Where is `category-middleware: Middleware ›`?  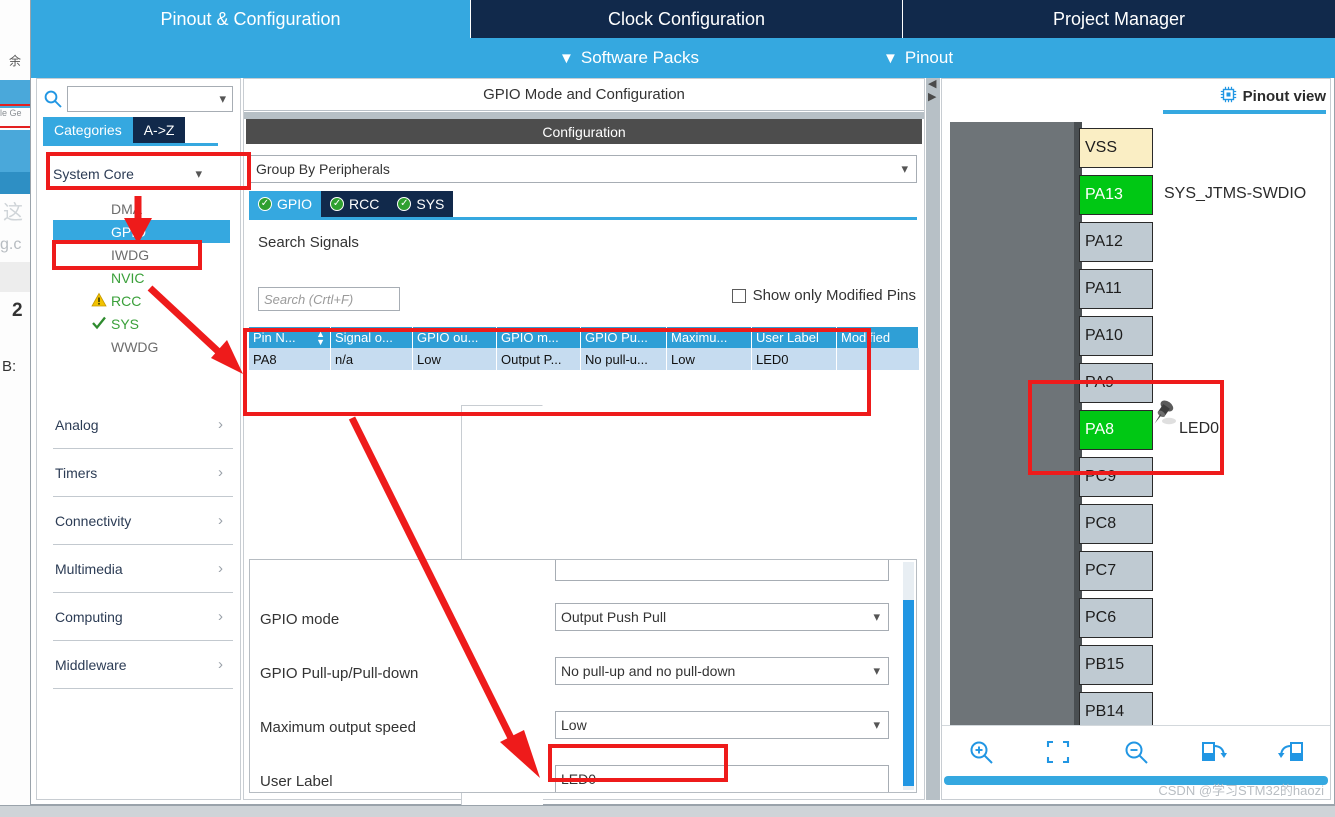
category-middleware: Middleware › is located at coordinates (143, 665).